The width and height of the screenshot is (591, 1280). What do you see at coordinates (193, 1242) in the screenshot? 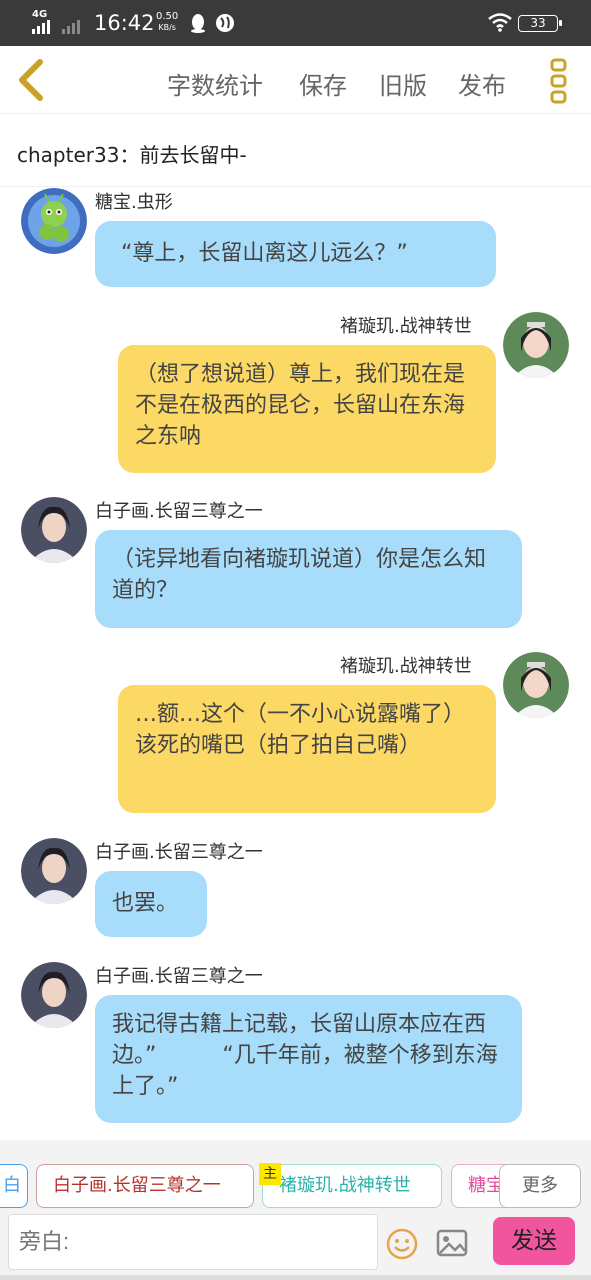
I see `message-input` at bounding box center [193, 1242].